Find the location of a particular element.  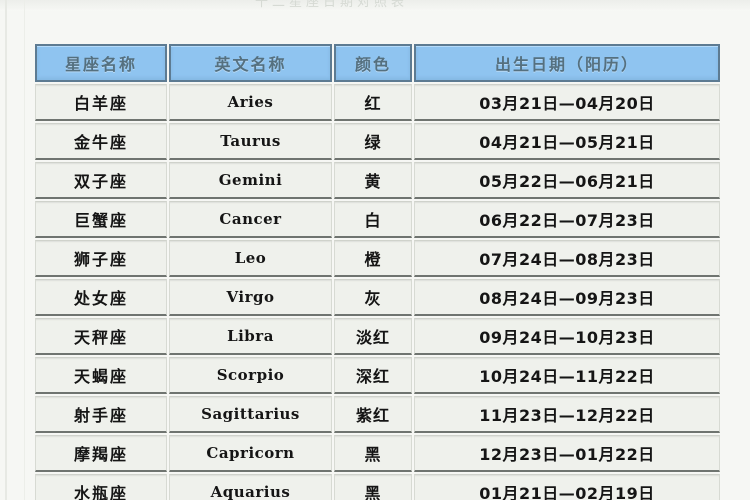

cell-eng-name: Gemini is located at coordinates (250, 180).